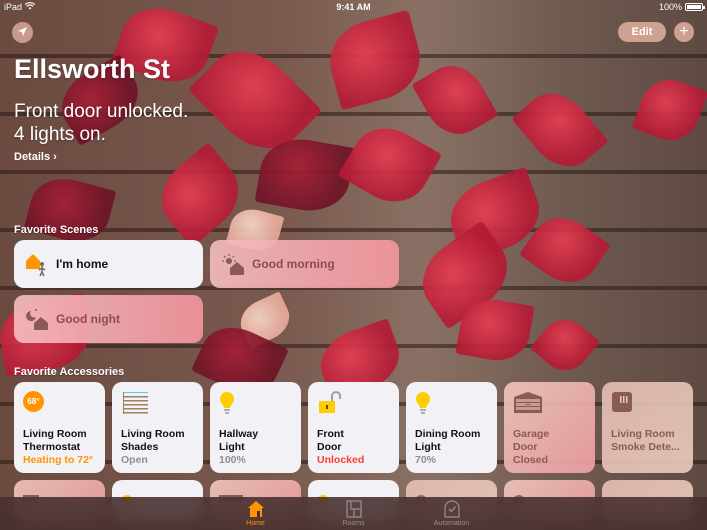 The width and height of the screenshot is (707, 530). I want to click on accessory-garage-door: Garage Door Closed, so click(549, 427).